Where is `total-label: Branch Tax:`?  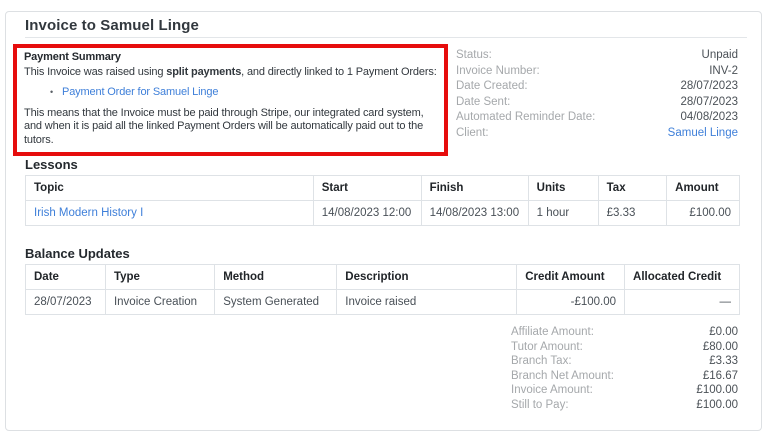 total-label: Branch Tax: is located at coordinates (541, 361).